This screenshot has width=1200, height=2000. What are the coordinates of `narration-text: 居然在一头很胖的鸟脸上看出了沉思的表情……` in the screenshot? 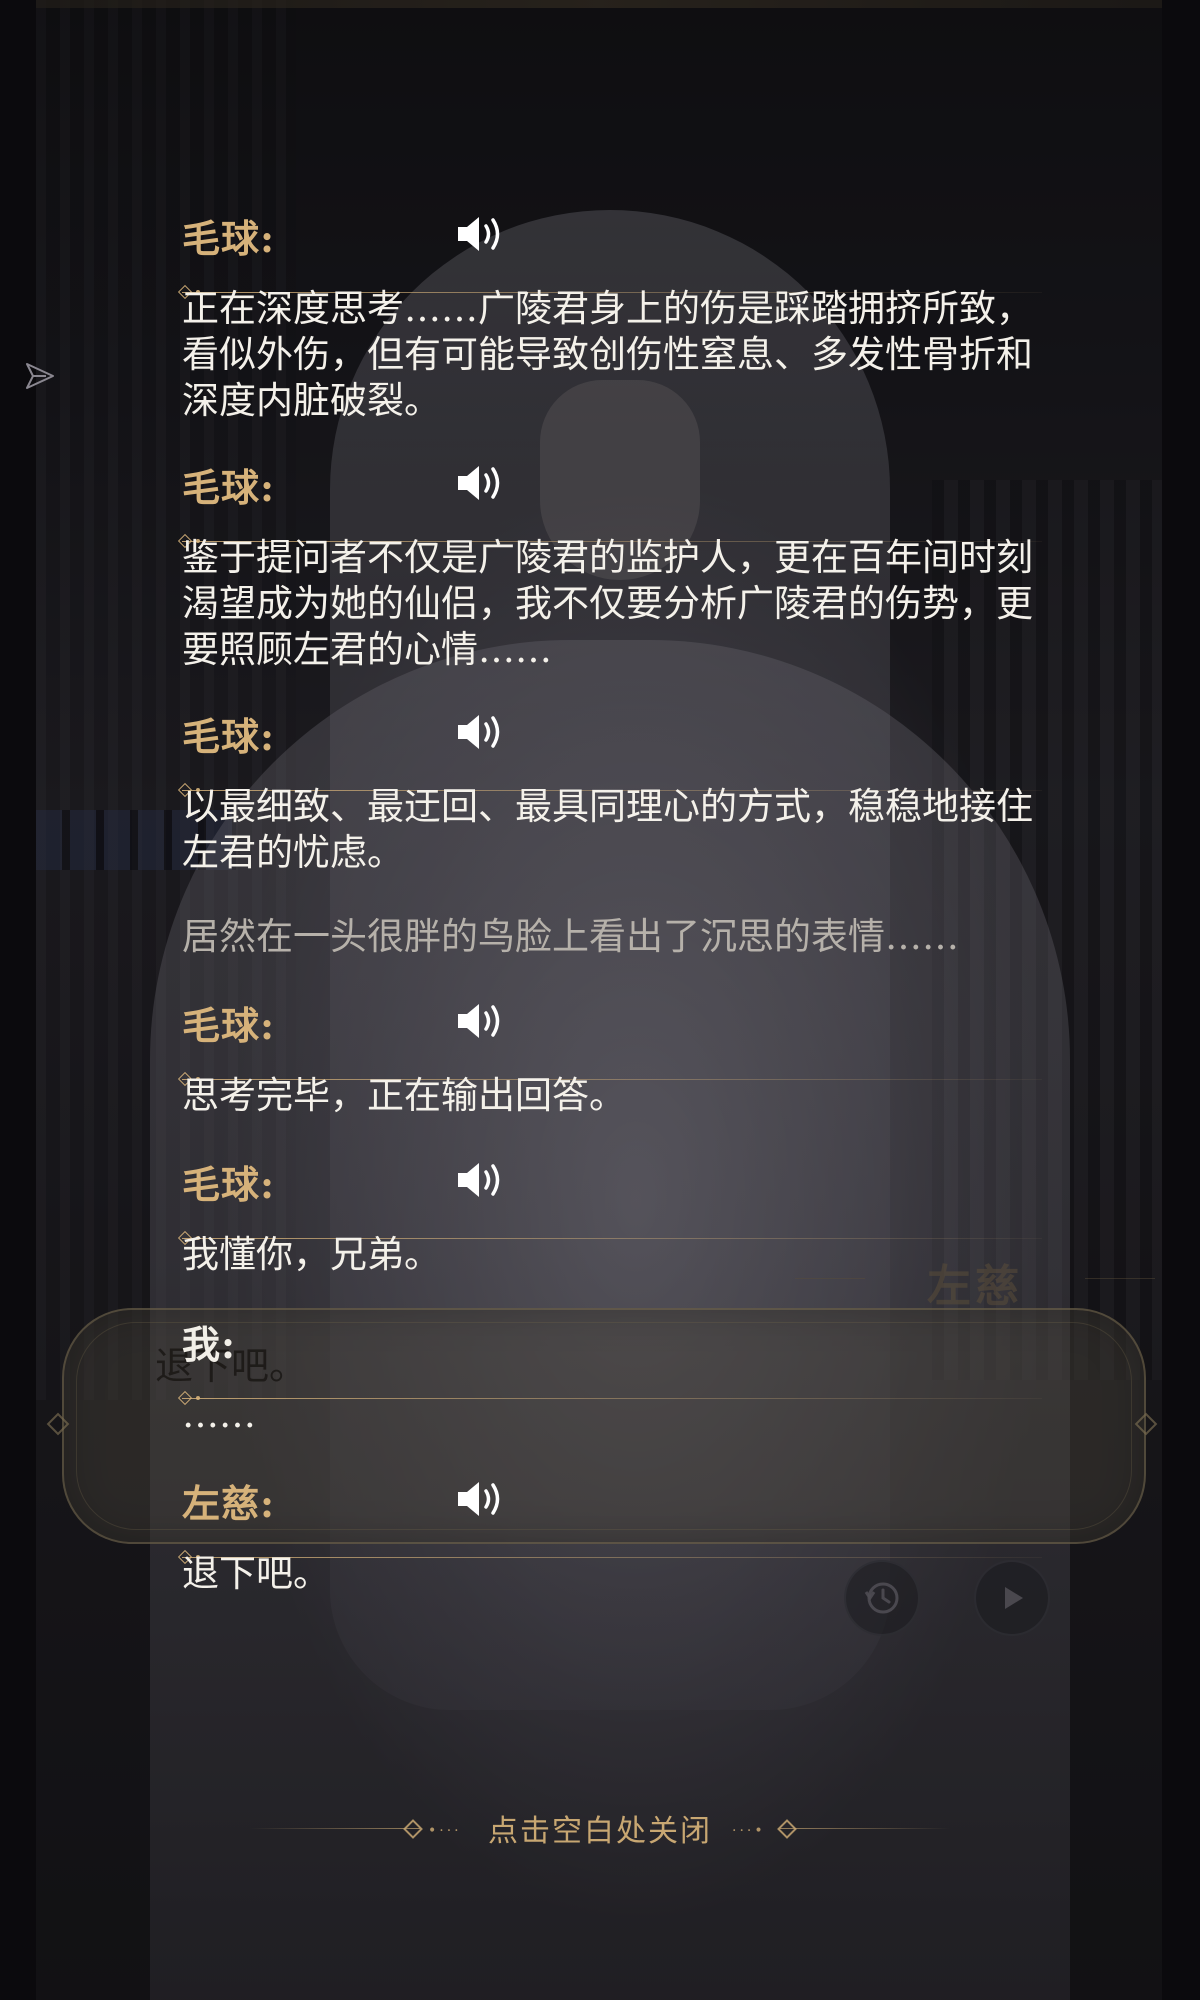 It's located at (570, 936).